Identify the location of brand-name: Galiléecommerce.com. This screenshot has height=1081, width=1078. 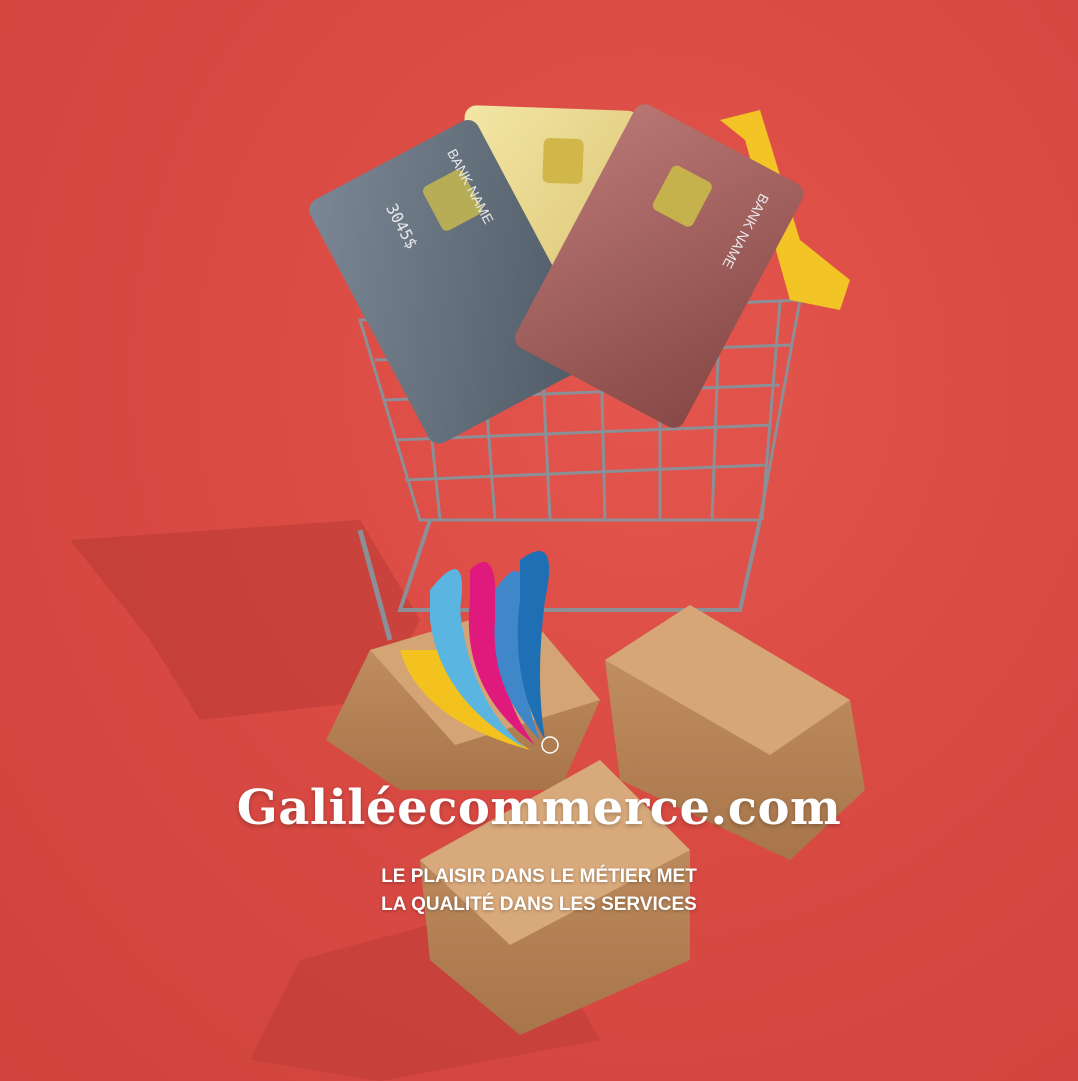
(539, 808).